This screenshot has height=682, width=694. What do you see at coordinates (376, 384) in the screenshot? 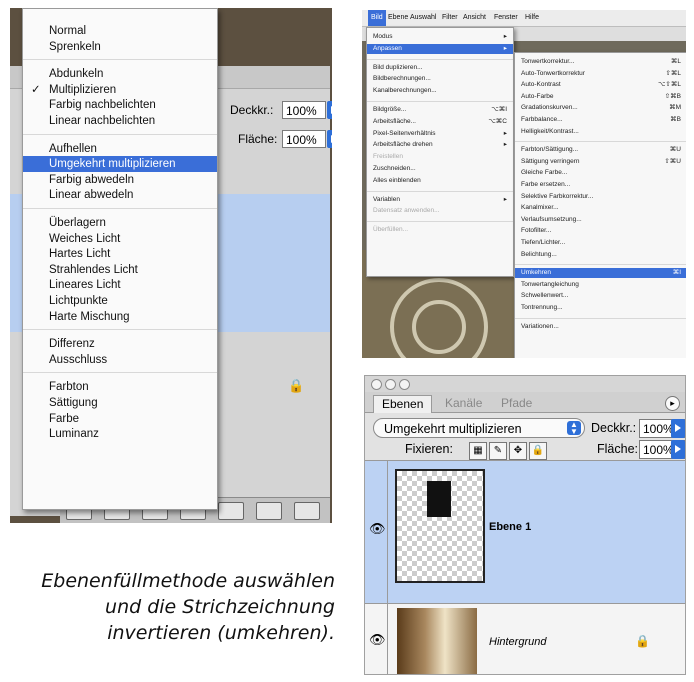
I see `close-button` at bounding box center [376, 384].